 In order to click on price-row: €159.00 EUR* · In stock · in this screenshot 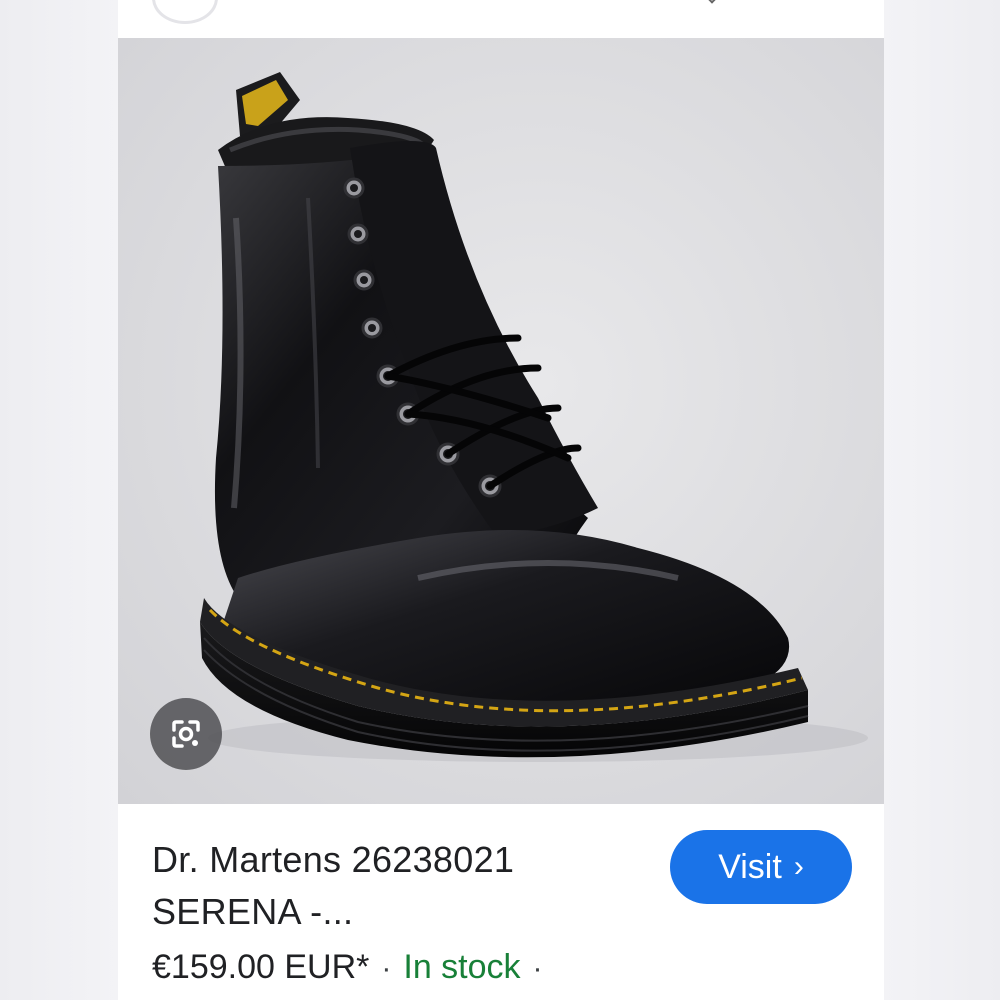, I will do `click(353, 967)`.